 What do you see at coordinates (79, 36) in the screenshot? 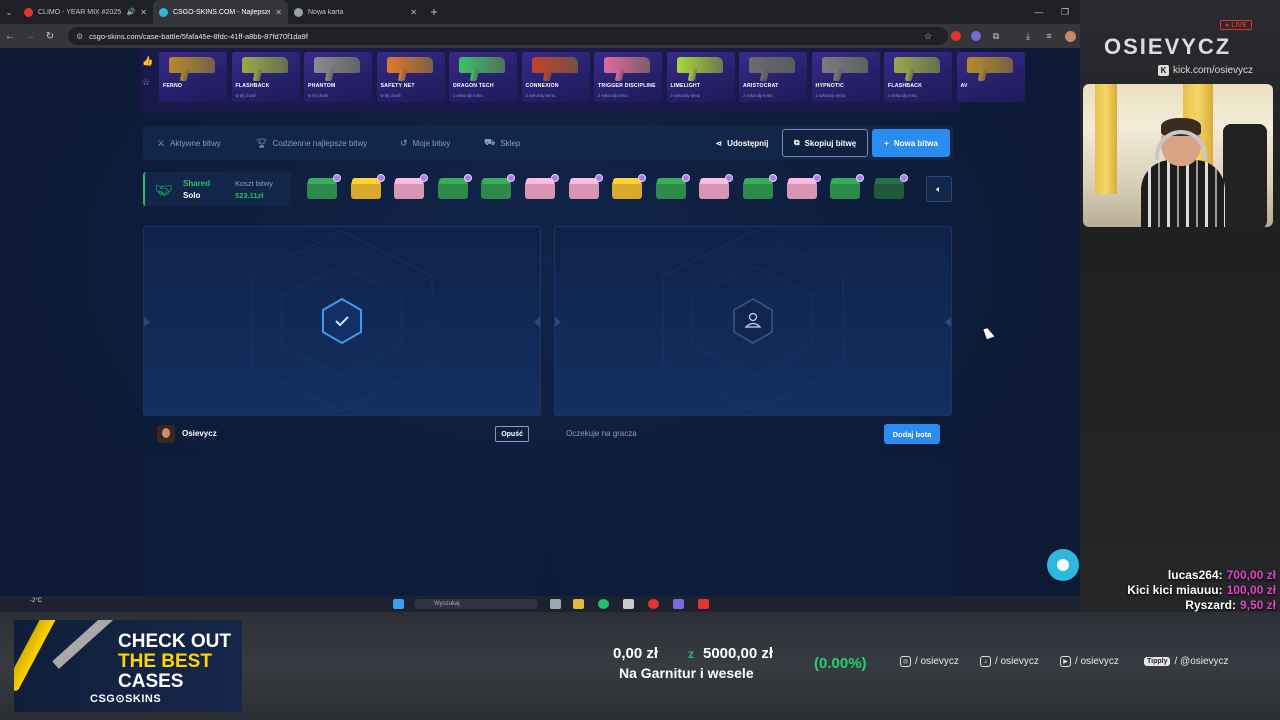
I see `site-info-icon: ⚙` at bounding box center [79, 36].